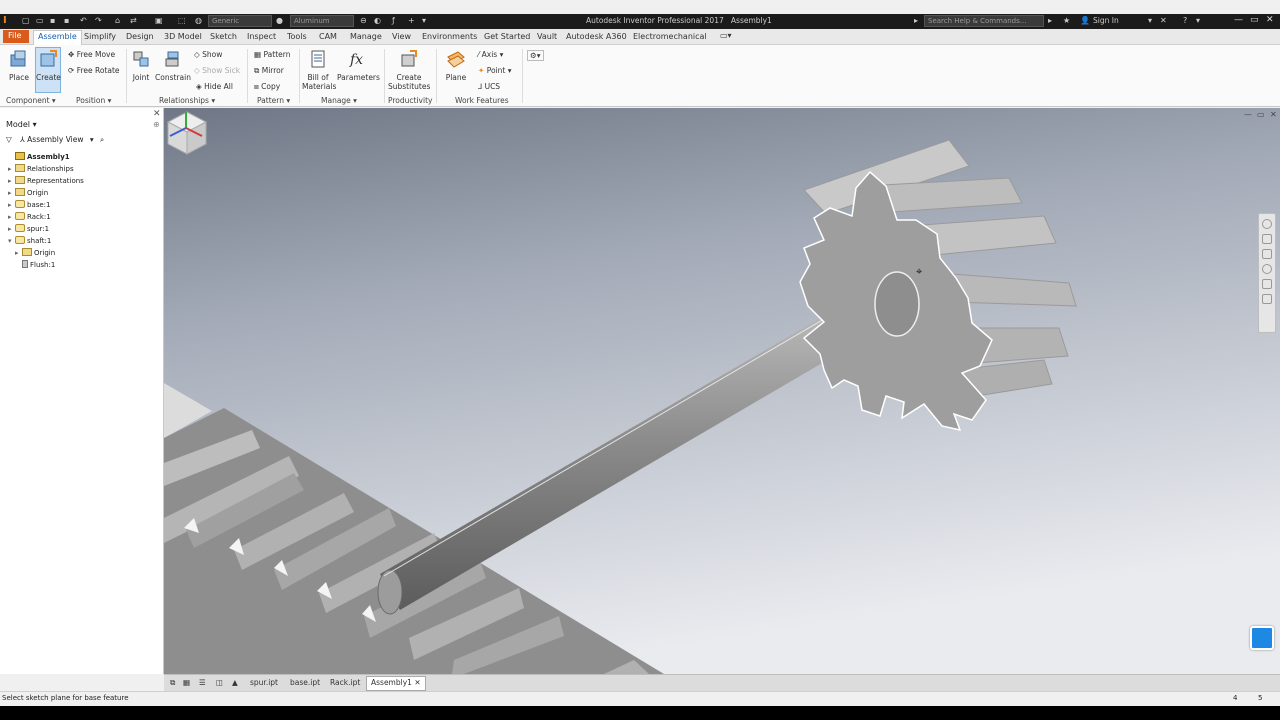  Describe the element at coordinates (269, 71) in the screenshot. I see `mirror-button: ⧉ Mirror` at that location.